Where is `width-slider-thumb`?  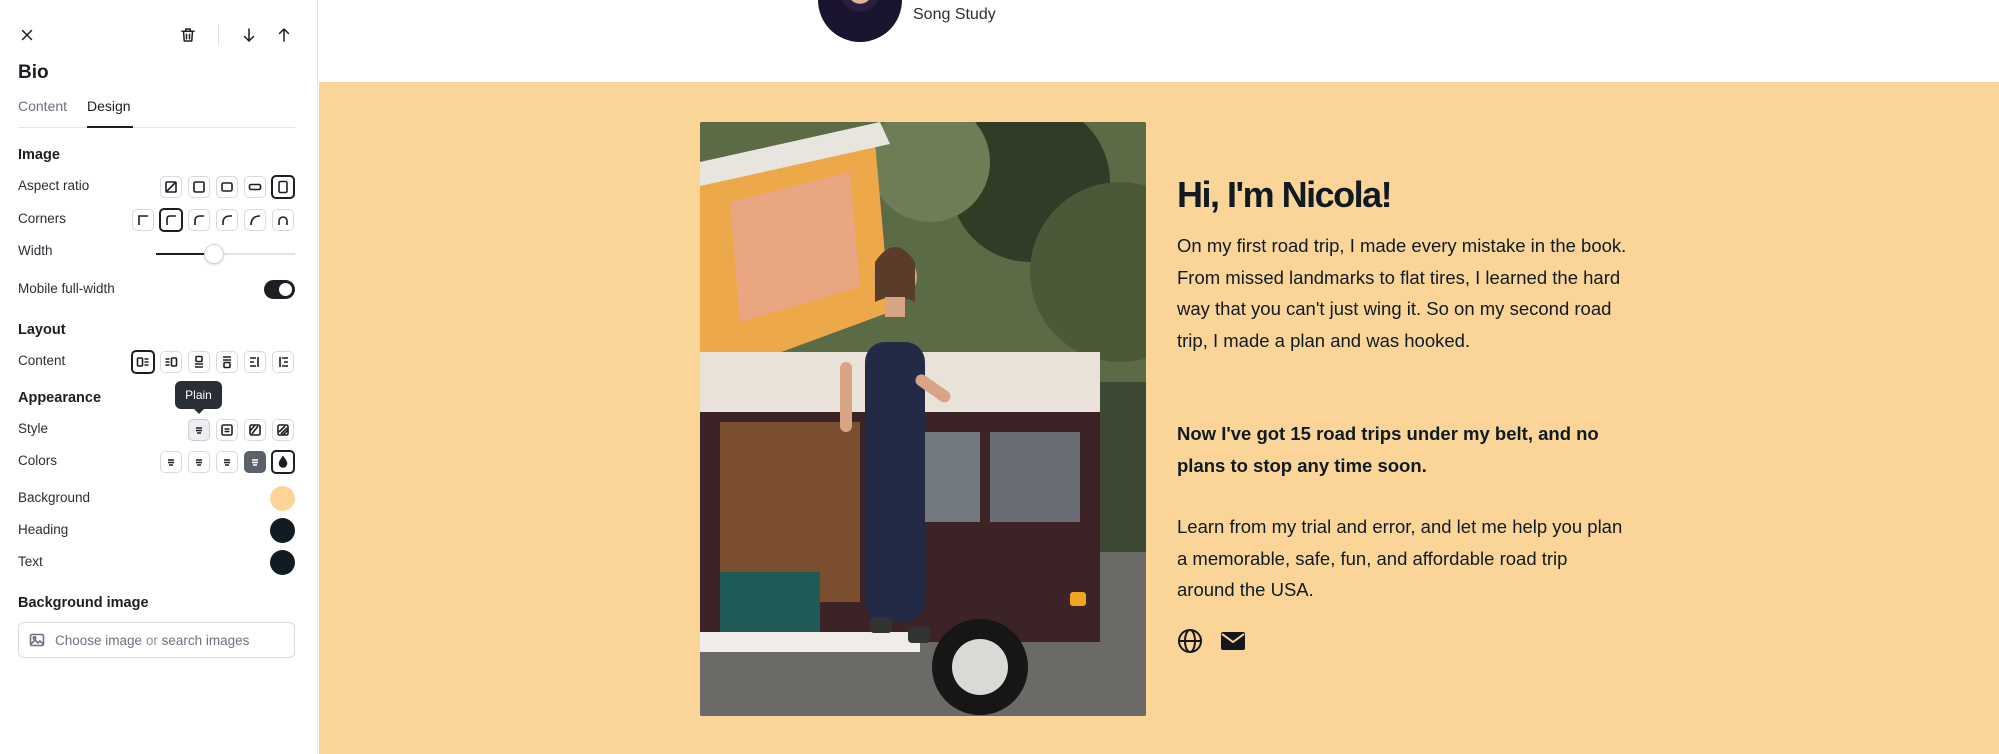 width-slider-thumb is located at coordinates (214, 254).